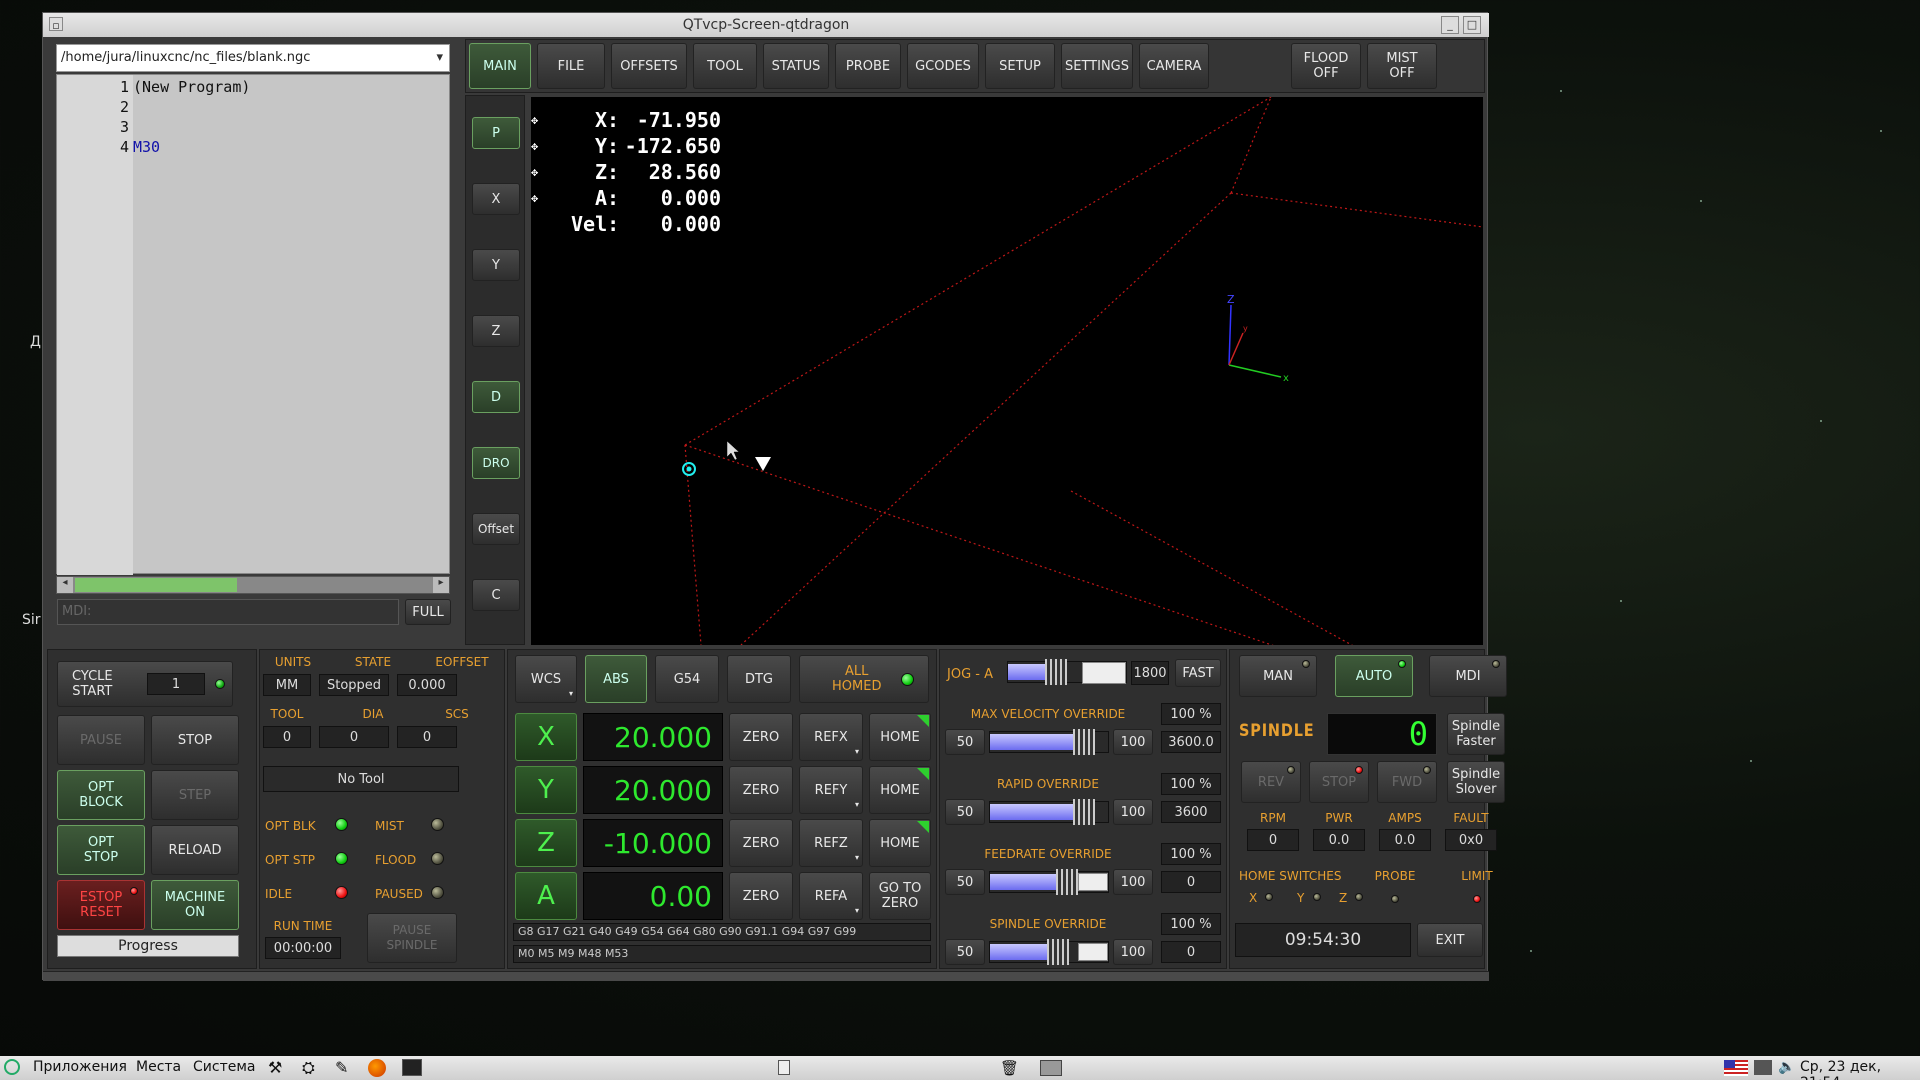 The width and height of the screenshot is (1920, 1080). Describe the element at coordinates (496, 529) in the screenshot. I see `view-offset-button: Offset` at that location.